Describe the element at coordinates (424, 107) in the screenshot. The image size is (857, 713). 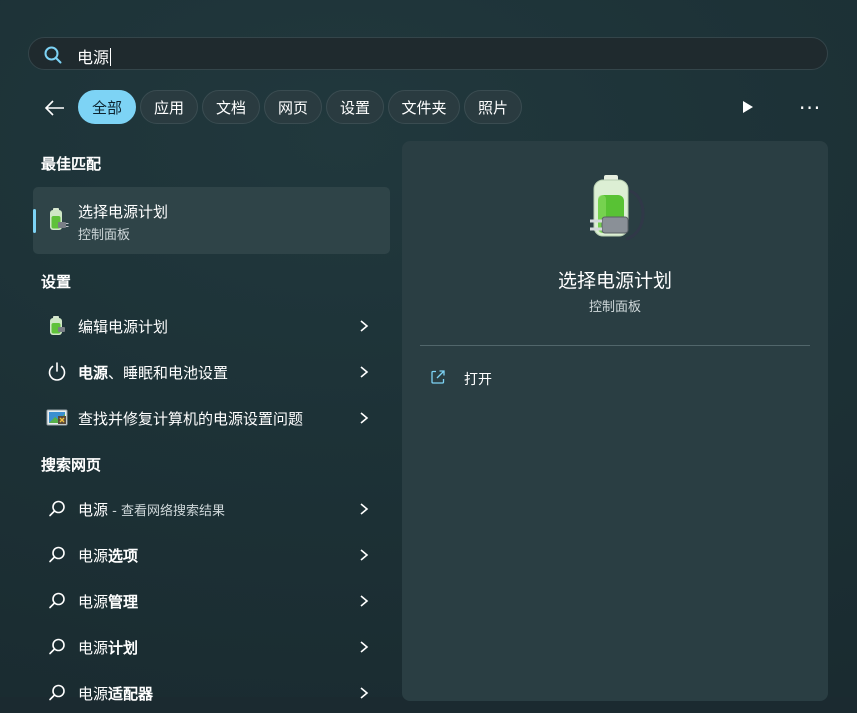
I see `tab-folders: 文件夹` at that location.